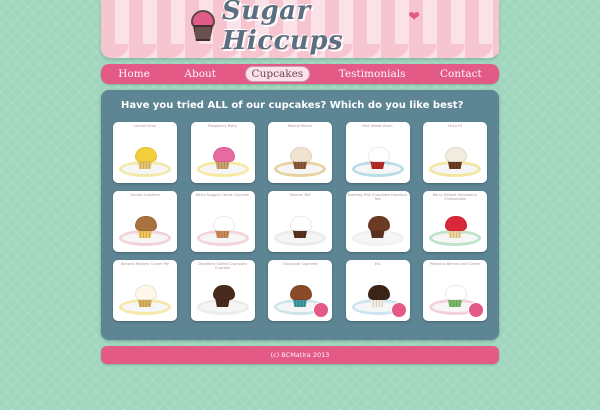  I want to click on cupcake-card: Banana Monkey Cream Pie, so click(145, 290).